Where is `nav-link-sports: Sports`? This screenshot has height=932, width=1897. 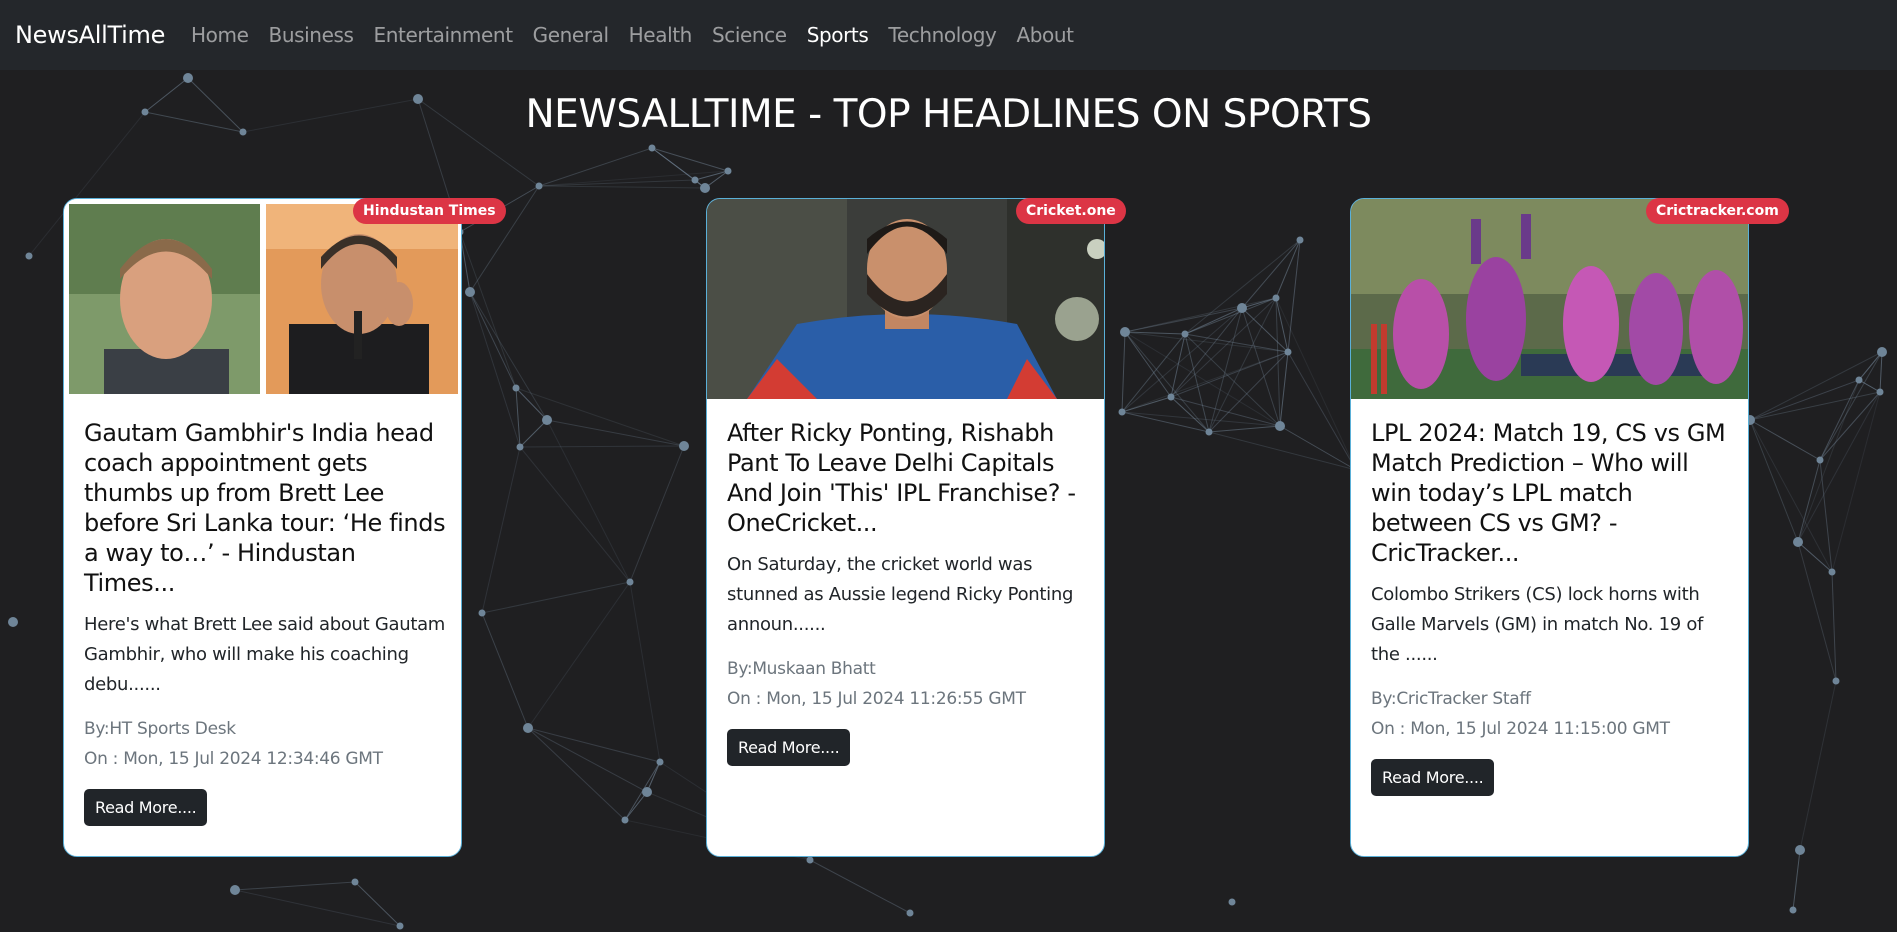 nav-link-sports: Sports is located at coordinates (838, 35).